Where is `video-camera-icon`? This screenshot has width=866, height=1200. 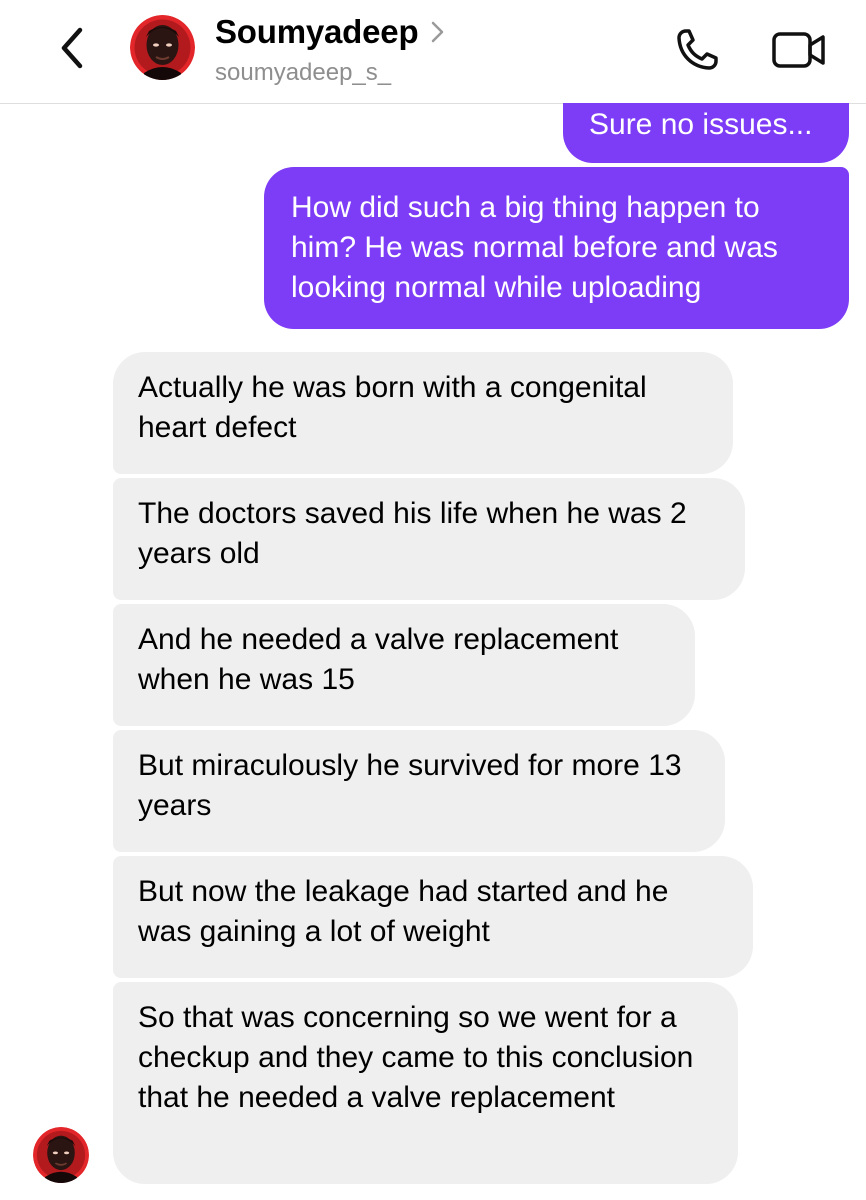 video-camera-icon is located at coordinates (799, 50).